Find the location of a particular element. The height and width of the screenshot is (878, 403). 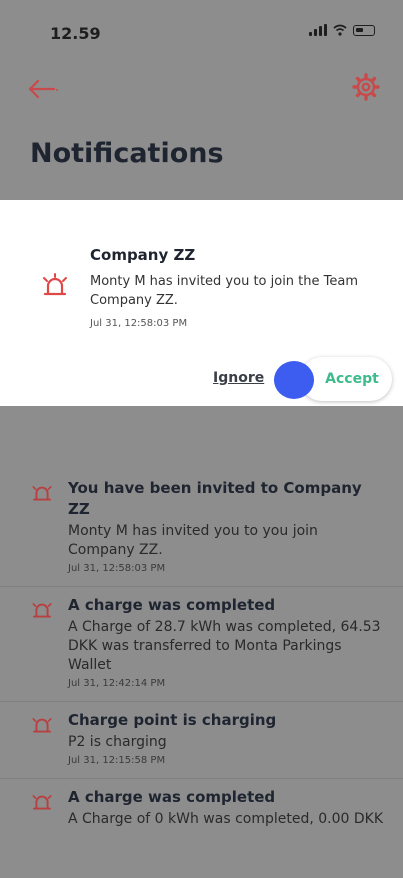

status-icons is located at coordinates (342, 30).